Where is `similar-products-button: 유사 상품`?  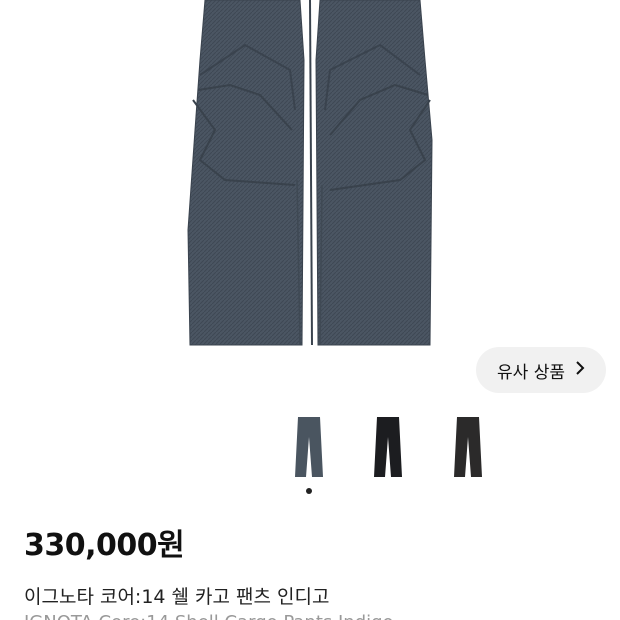
similar-products-button: 유사 상품 is located at coordinates (541, 370).